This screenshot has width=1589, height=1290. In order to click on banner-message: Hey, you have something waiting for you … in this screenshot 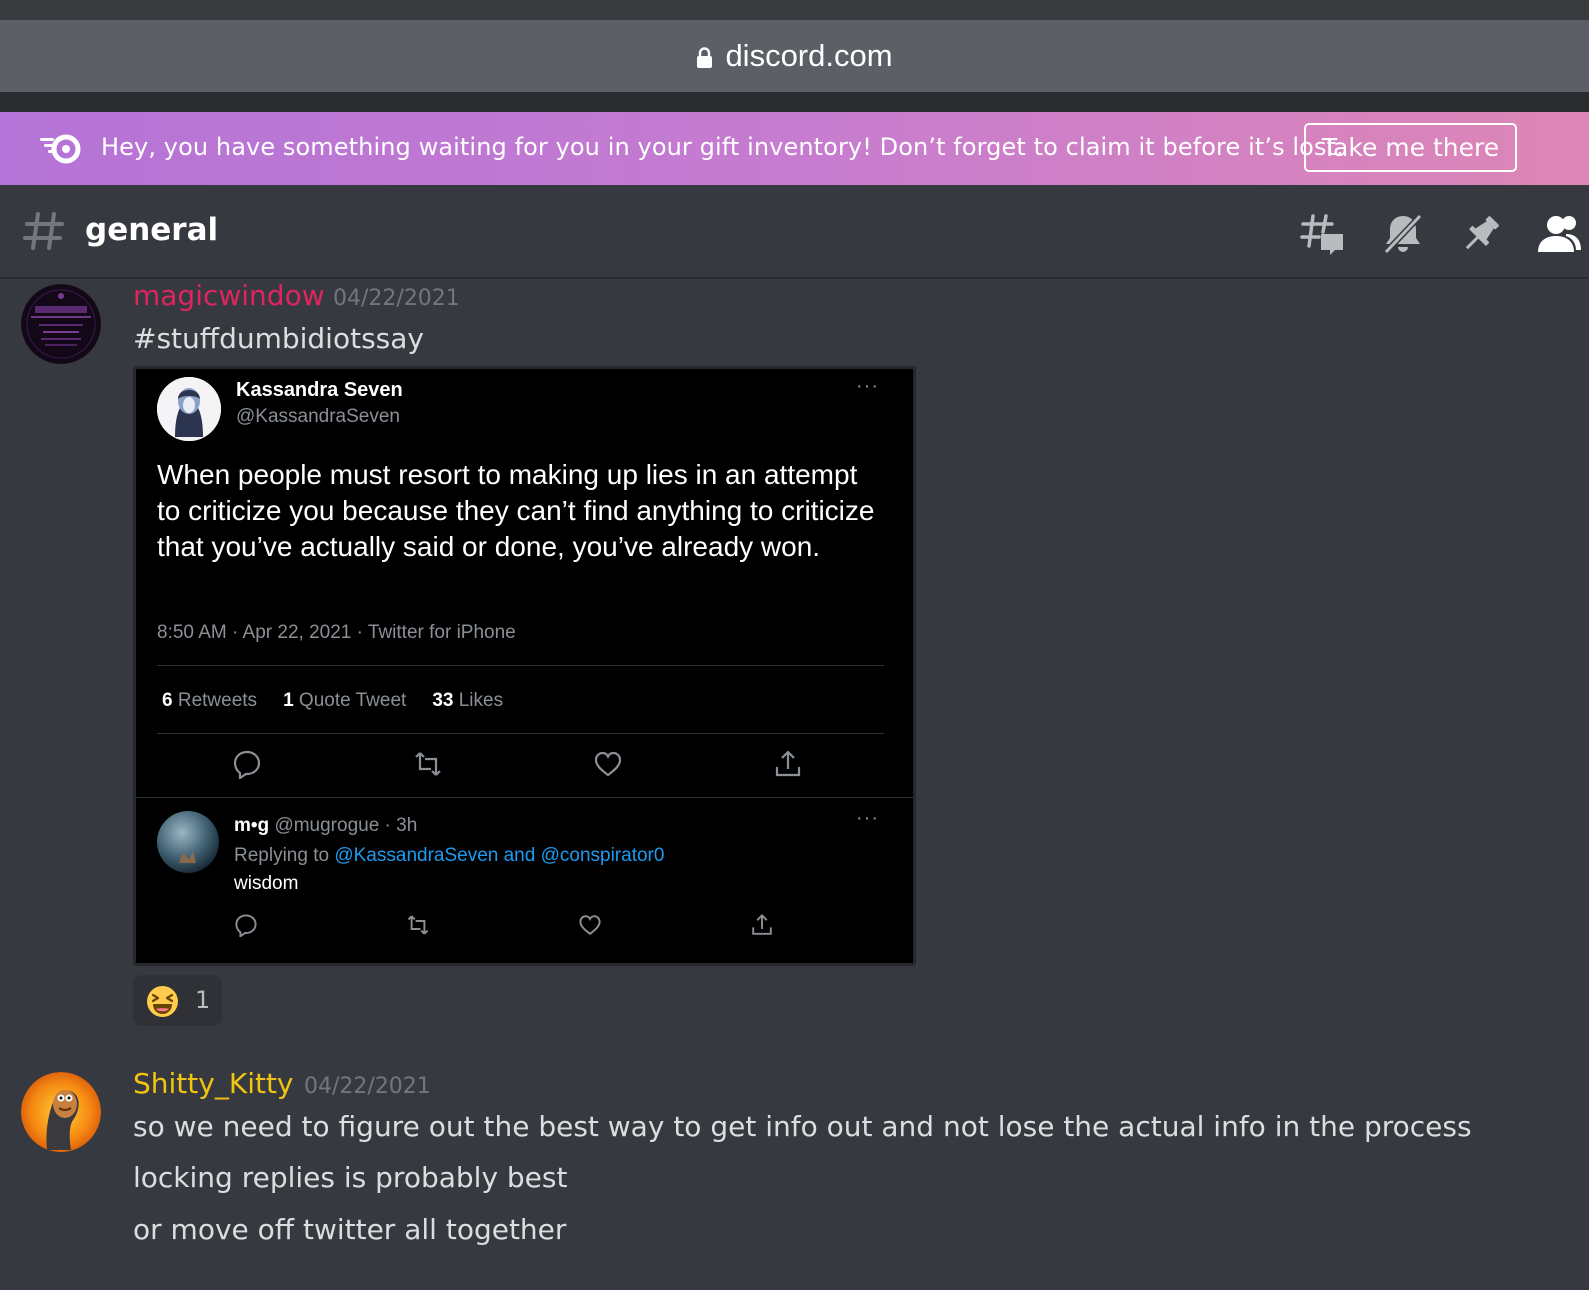, I will do `click(722, 147)`.